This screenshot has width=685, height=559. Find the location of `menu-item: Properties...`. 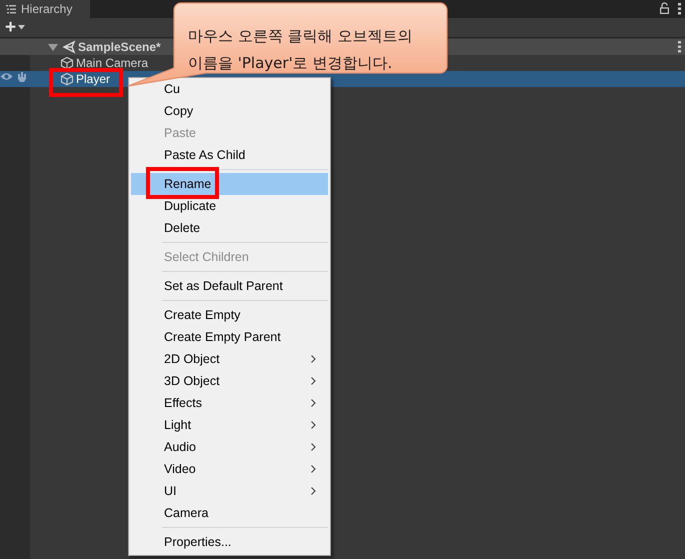

menu-item: Properties... is located at coordinates (229, 542).